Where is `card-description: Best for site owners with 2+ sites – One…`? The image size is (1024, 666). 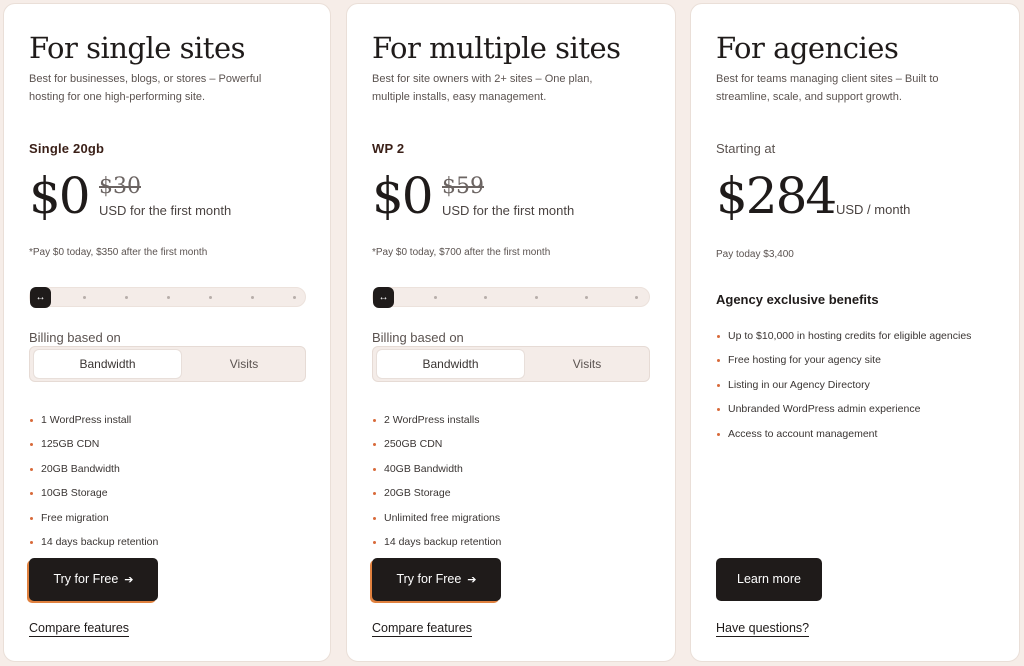
card-description: Best for site owners with 2+ sites – One… is located at coordinates (482, 88).